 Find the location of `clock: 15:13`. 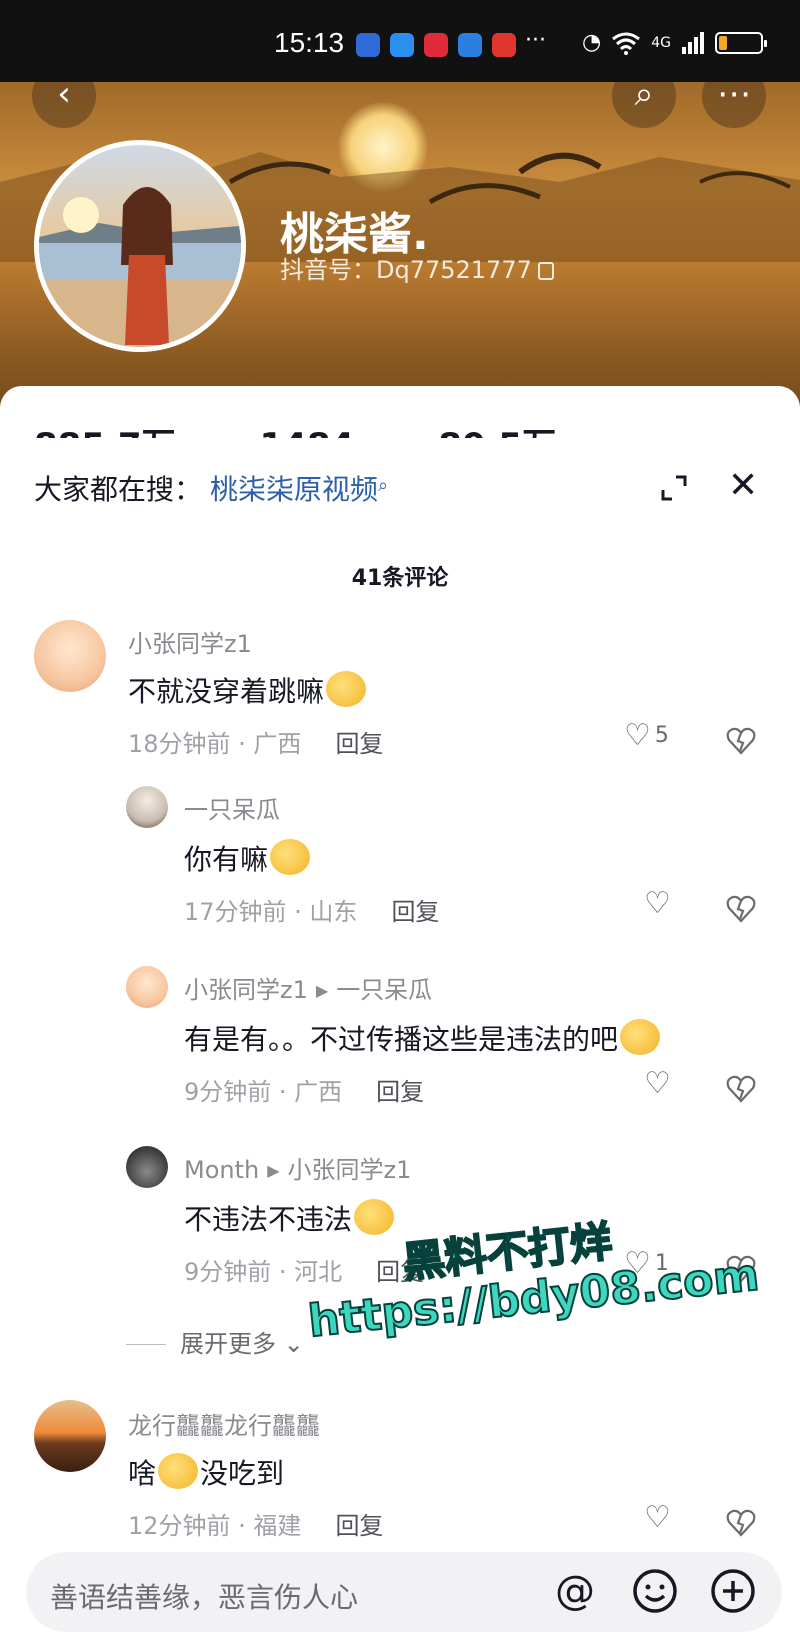

clock: 15:13 is located at coordinates (309, 42).